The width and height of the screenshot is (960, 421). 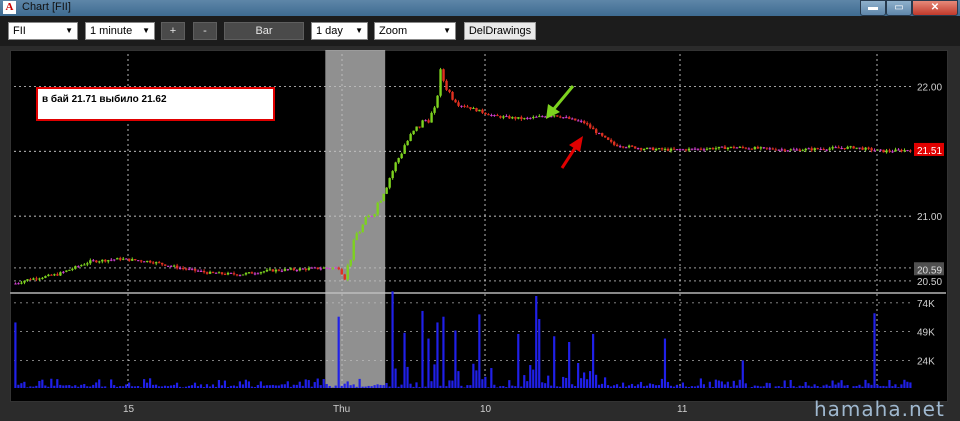 What do you see at coordinates (559, 102) in the screenshot?
I see `green-arrow-drawing` at bounding box center [559, 102].